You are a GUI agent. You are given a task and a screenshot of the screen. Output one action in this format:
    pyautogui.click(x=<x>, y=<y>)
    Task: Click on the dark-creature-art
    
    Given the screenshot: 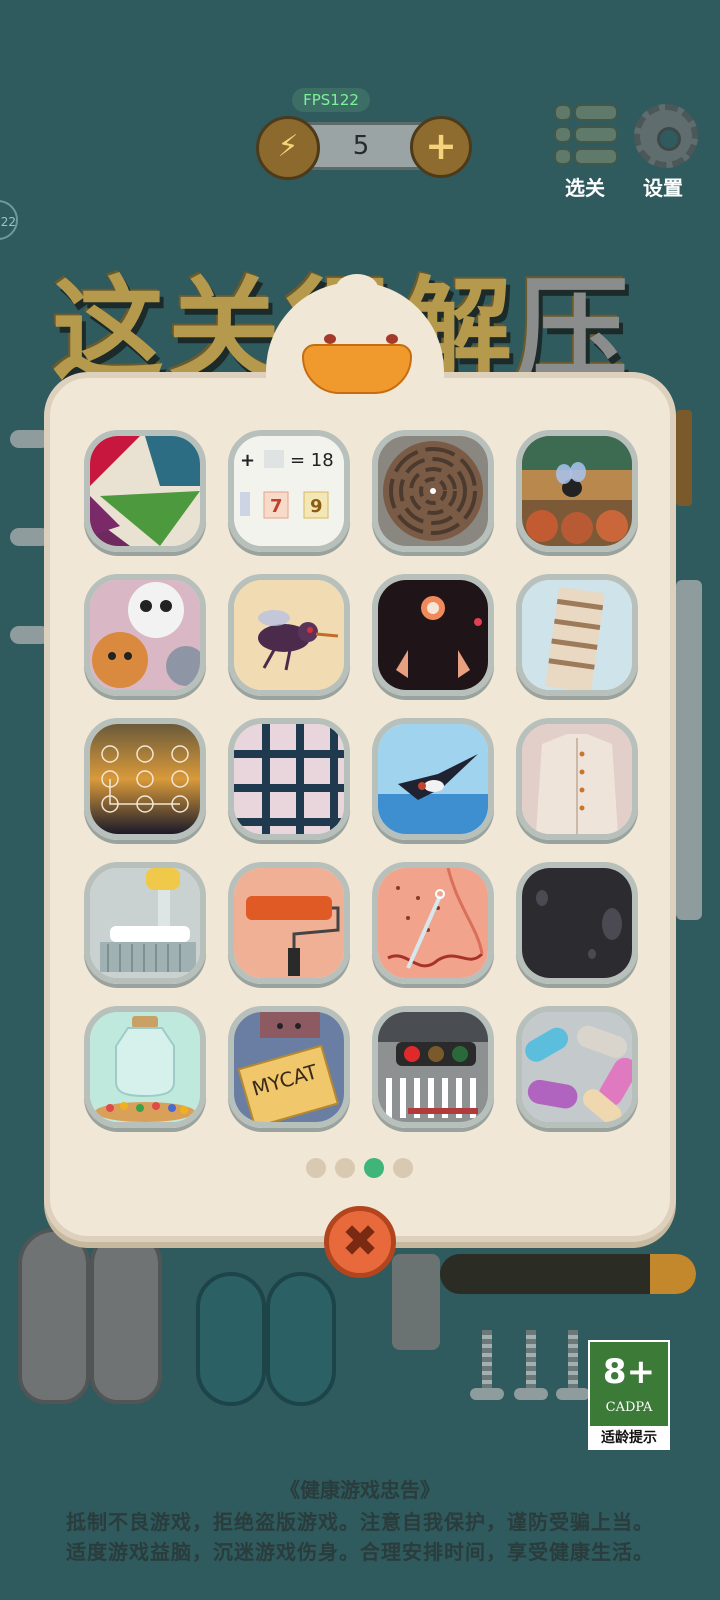 What is the action you would take?
    pyautogui.click(x=433, y=635)
    